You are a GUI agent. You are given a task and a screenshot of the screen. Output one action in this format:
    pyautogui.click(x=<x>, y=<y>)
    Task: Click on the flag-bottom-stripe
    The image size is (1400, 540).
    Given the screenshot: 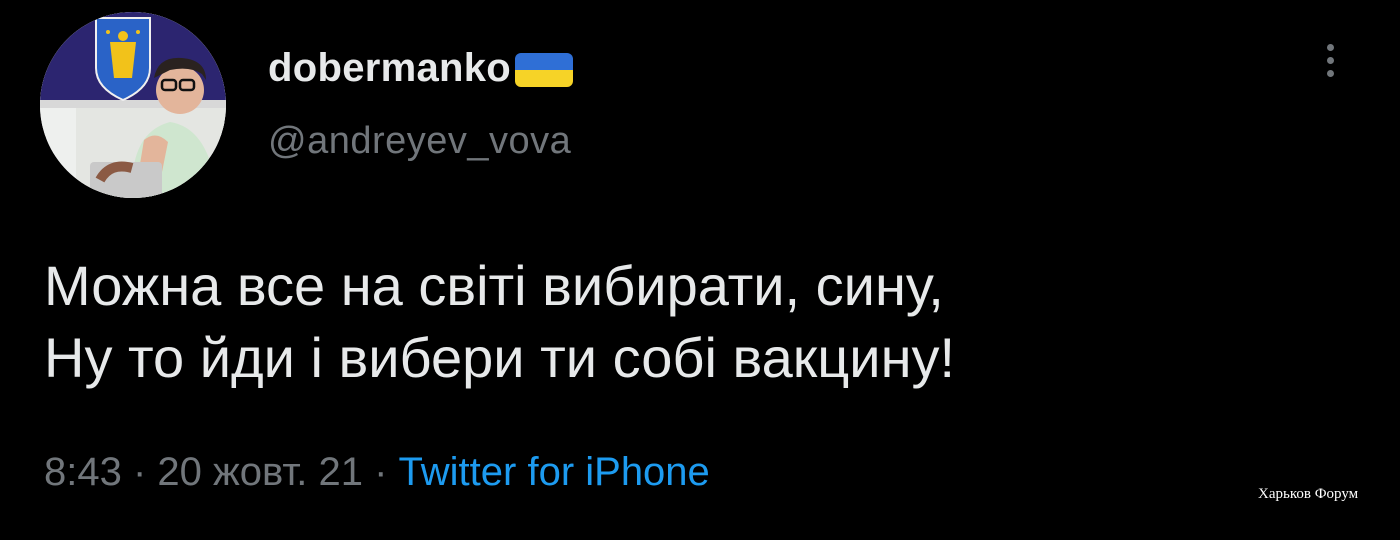 What is the action you would take?
    pyautogui.click(x=544, y=78)
    